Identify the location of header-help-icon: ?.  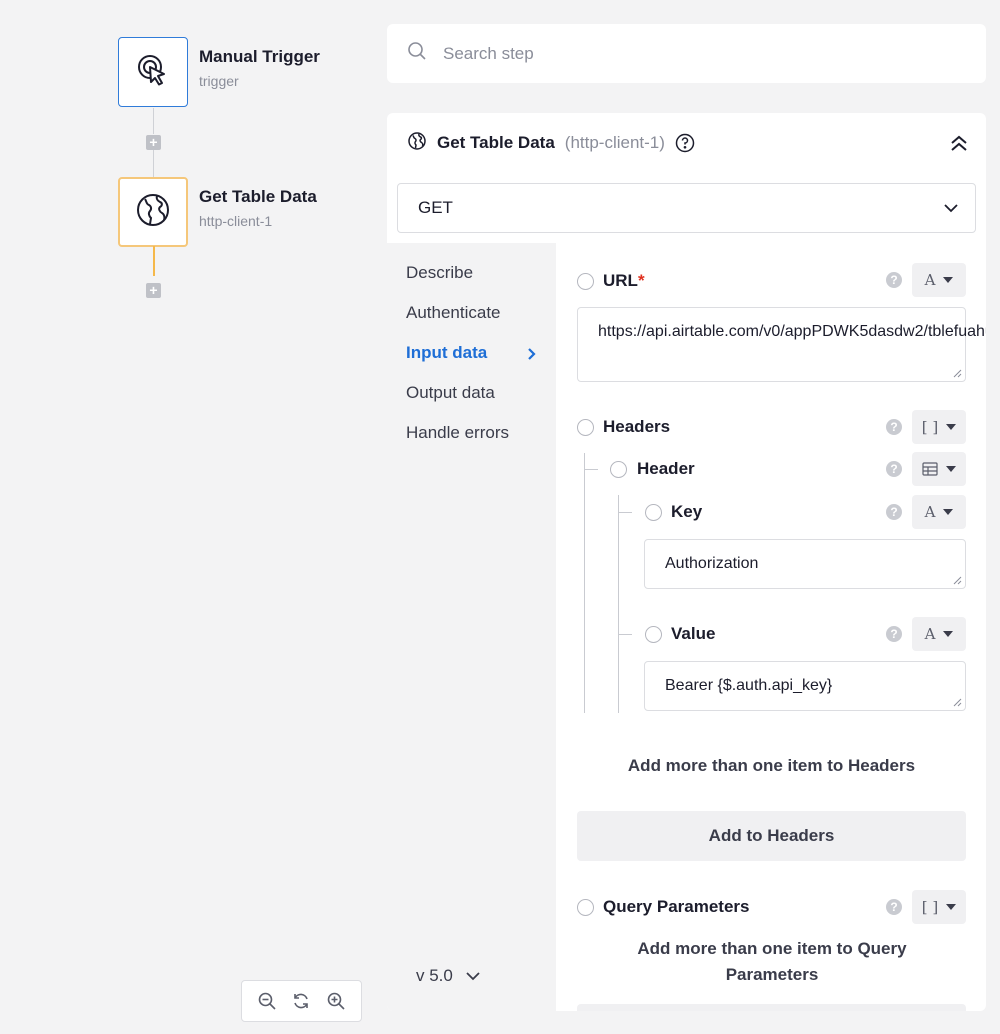
(894, 469).